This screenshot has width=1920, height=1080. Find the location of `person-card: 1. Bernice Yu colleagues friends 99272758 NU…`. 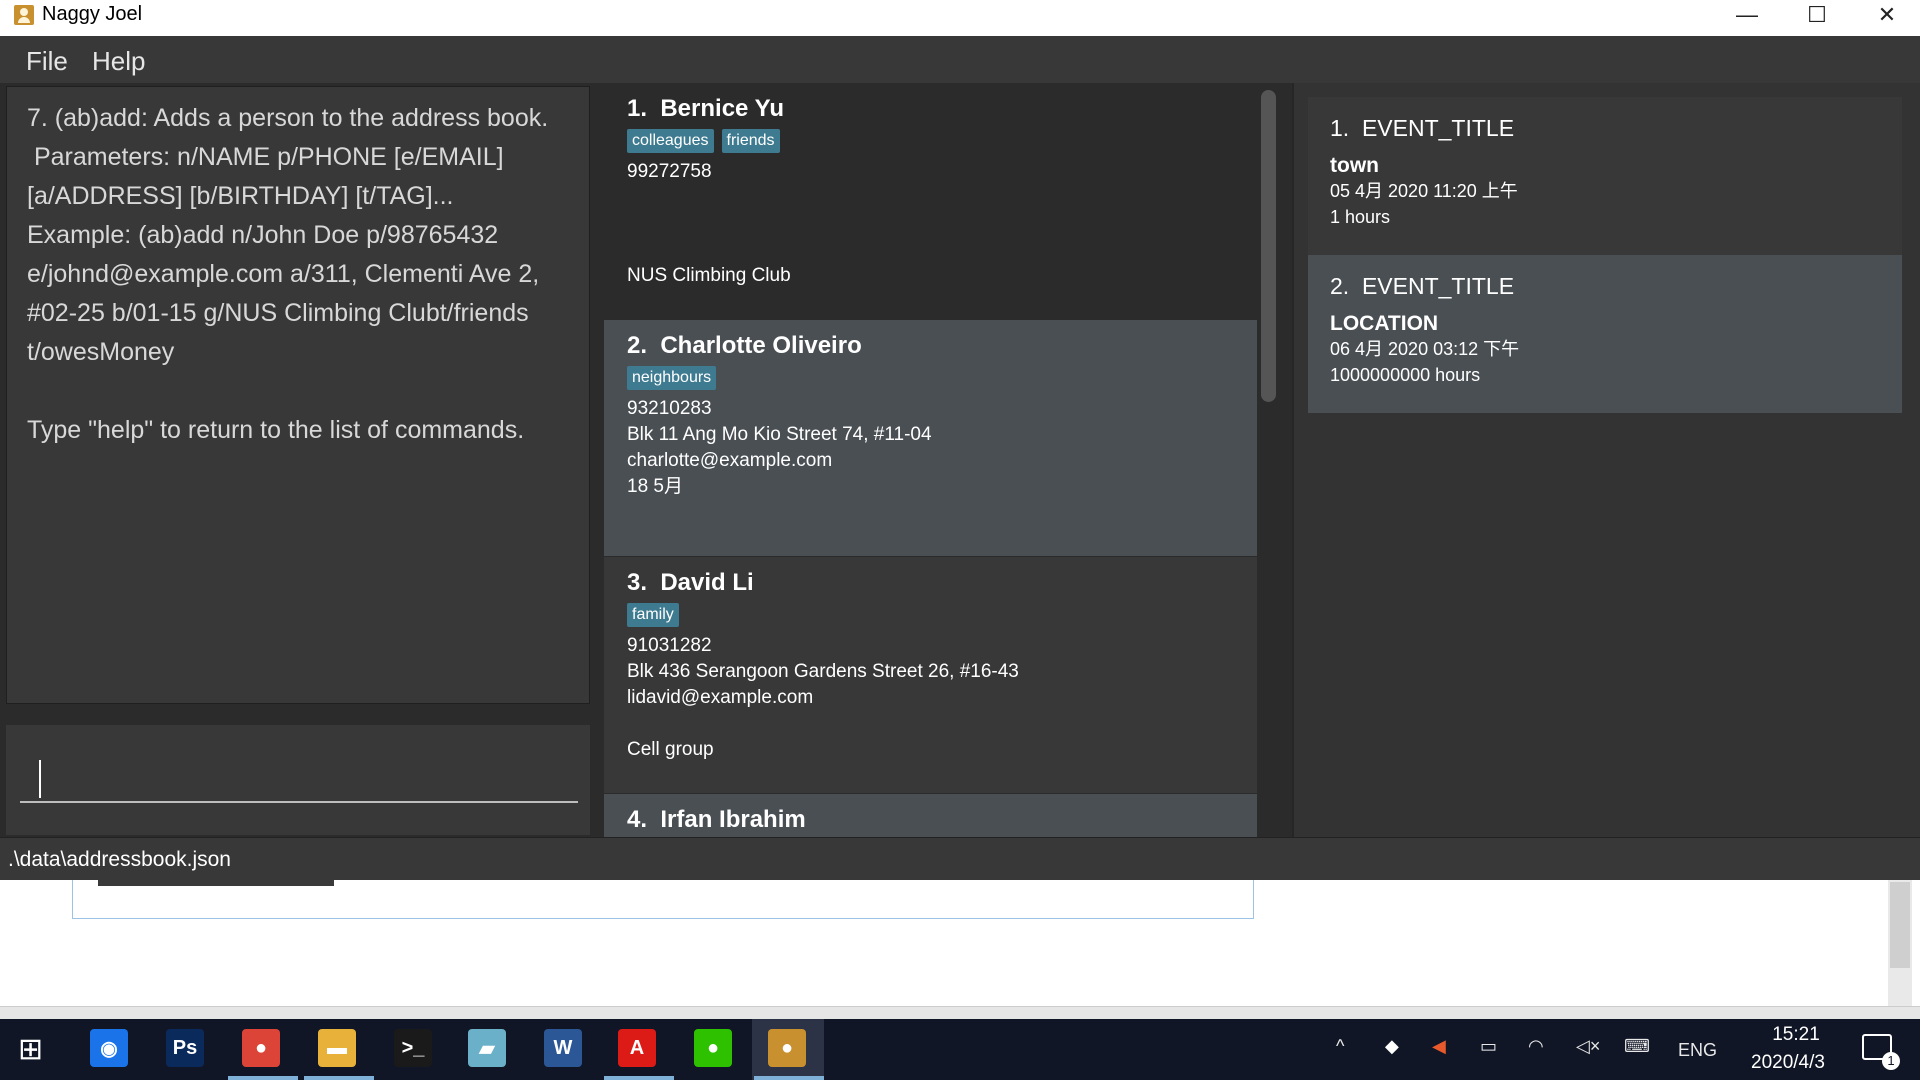

person-card: 1. Bernice Yu colleagues friends 99272758 NU… is located at coordinates (930, 201).